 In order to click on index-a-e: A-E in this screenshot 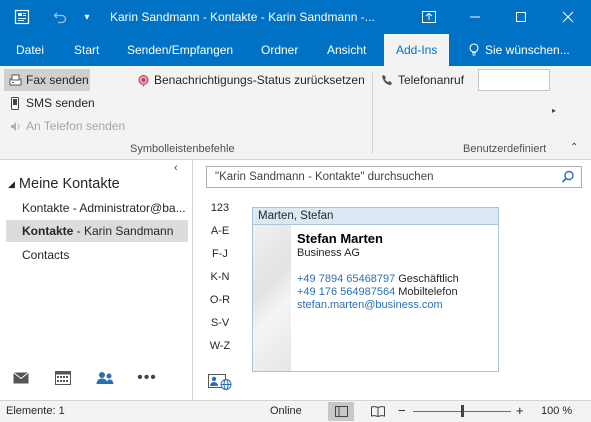, I will do `click(220, 231)`.